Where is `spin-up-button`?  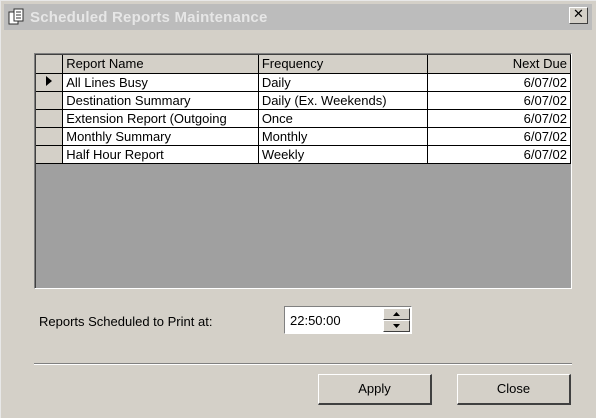 spin-up-button is located at coordinates (396, 314).